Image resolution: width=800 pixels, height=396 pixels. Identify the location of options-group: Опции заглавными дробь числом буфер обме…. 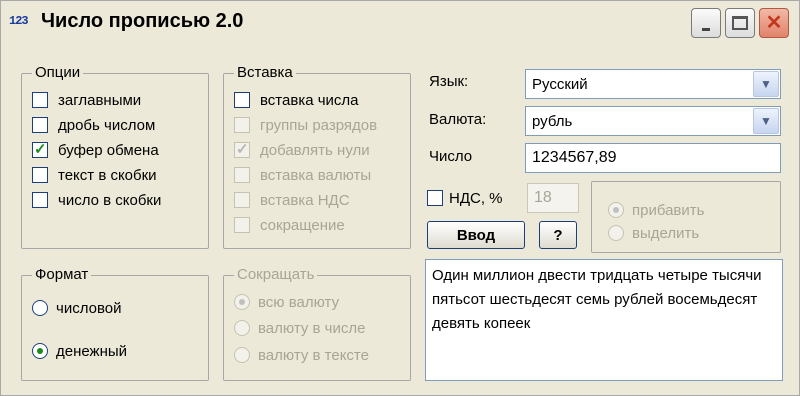
(115, 156).